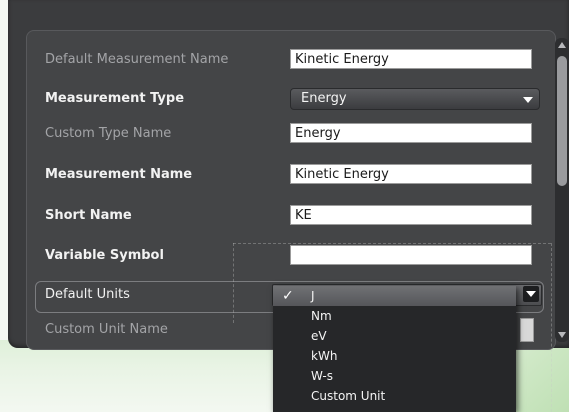  What do you see at coordinates (394, 316) in the screenshot?
I see `dropdown-option-nm: Nm` at bounding box center [394, 316].